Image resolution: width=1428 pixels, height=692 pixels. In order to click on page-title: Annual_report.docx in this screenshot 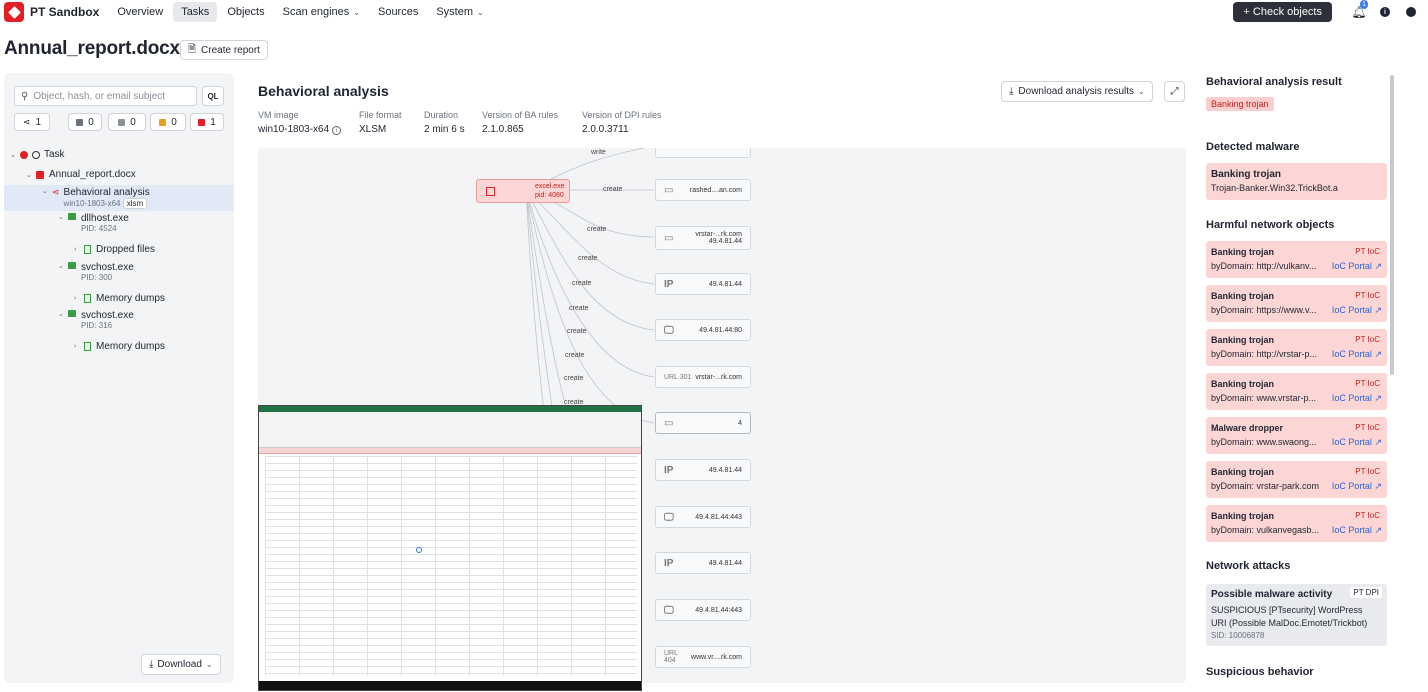, I will do `click(92, 48)`.